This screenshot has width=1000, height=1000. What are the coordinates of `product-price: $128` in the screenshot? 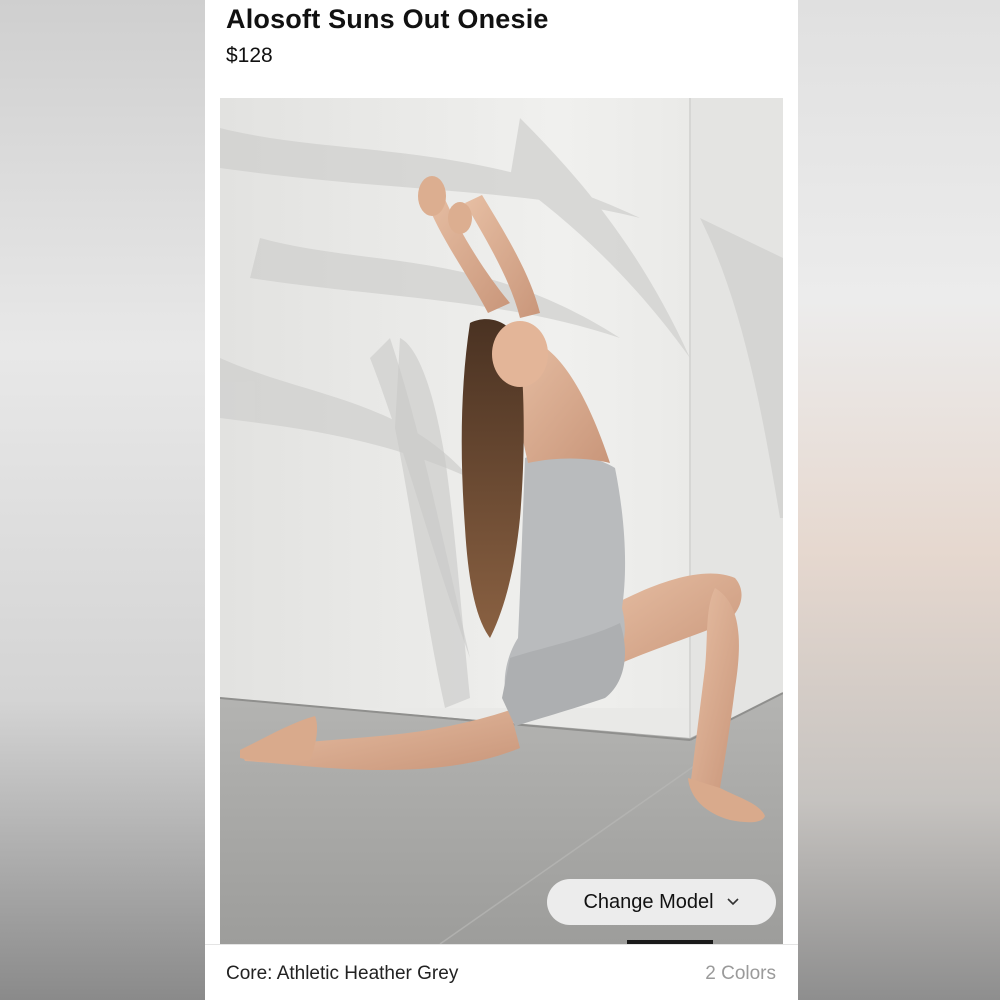 It's located at (249, 55).